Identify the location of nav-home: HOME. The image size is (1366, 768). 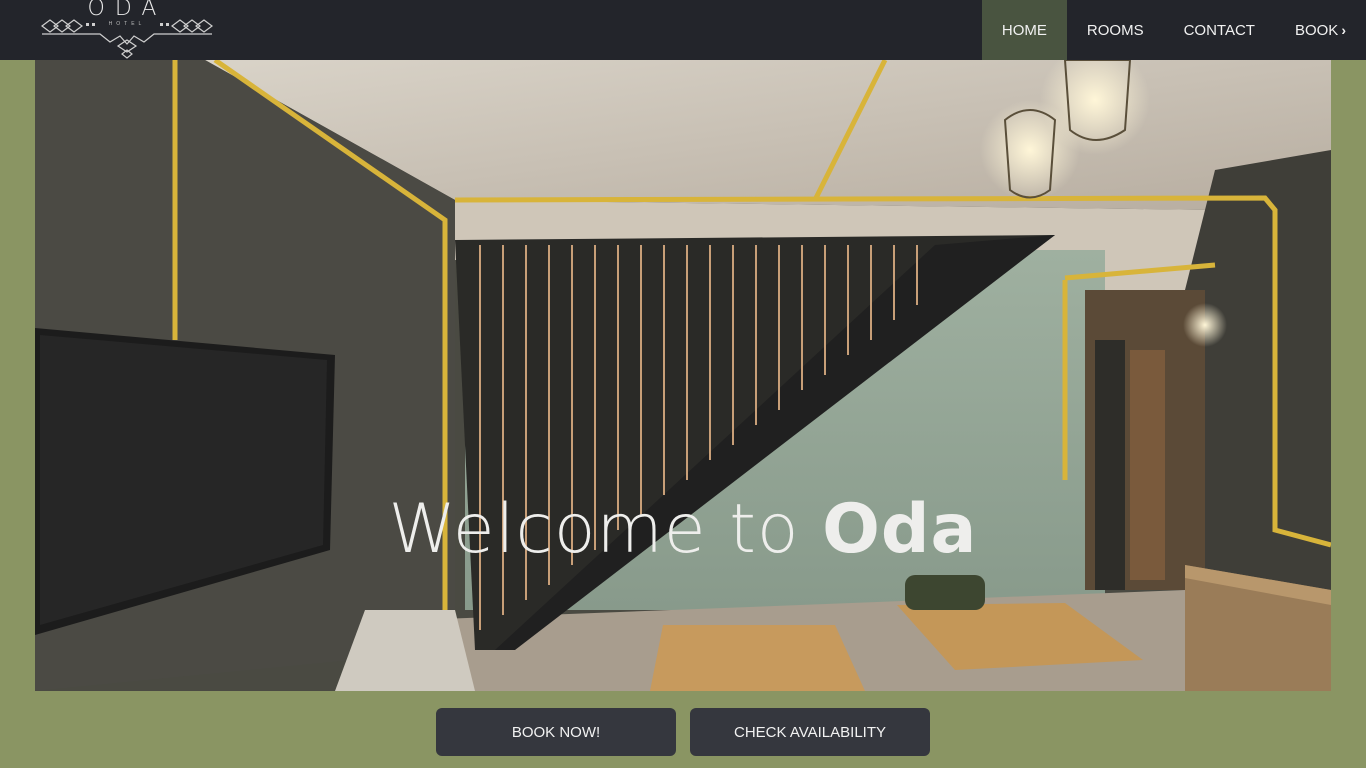
(1024, 30).